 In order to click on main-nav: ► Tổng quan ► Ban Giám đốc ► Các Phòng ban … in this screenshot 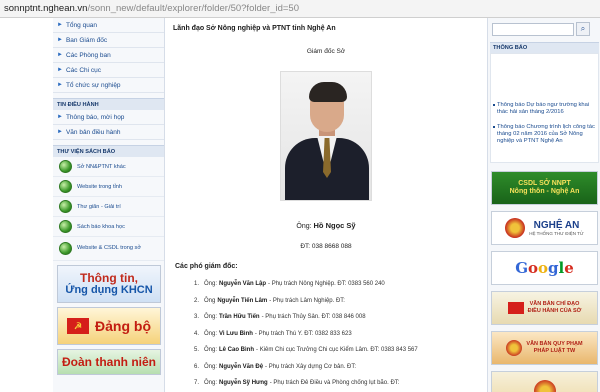, I will do `click(108, 55)`.